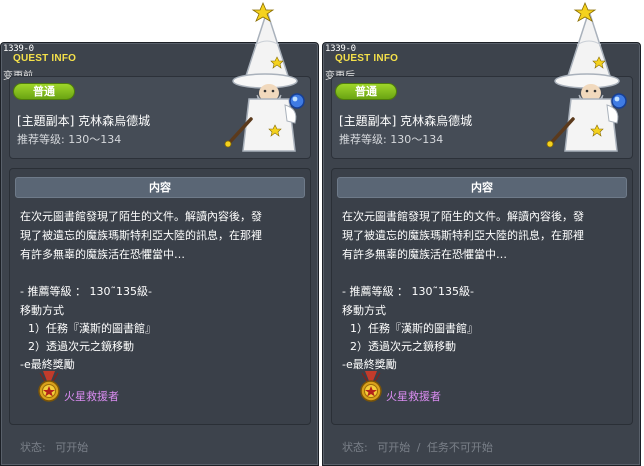 This screenshot has width=644, height=466. I want to click on status-value: 任务不可开始, so click(459, 447).